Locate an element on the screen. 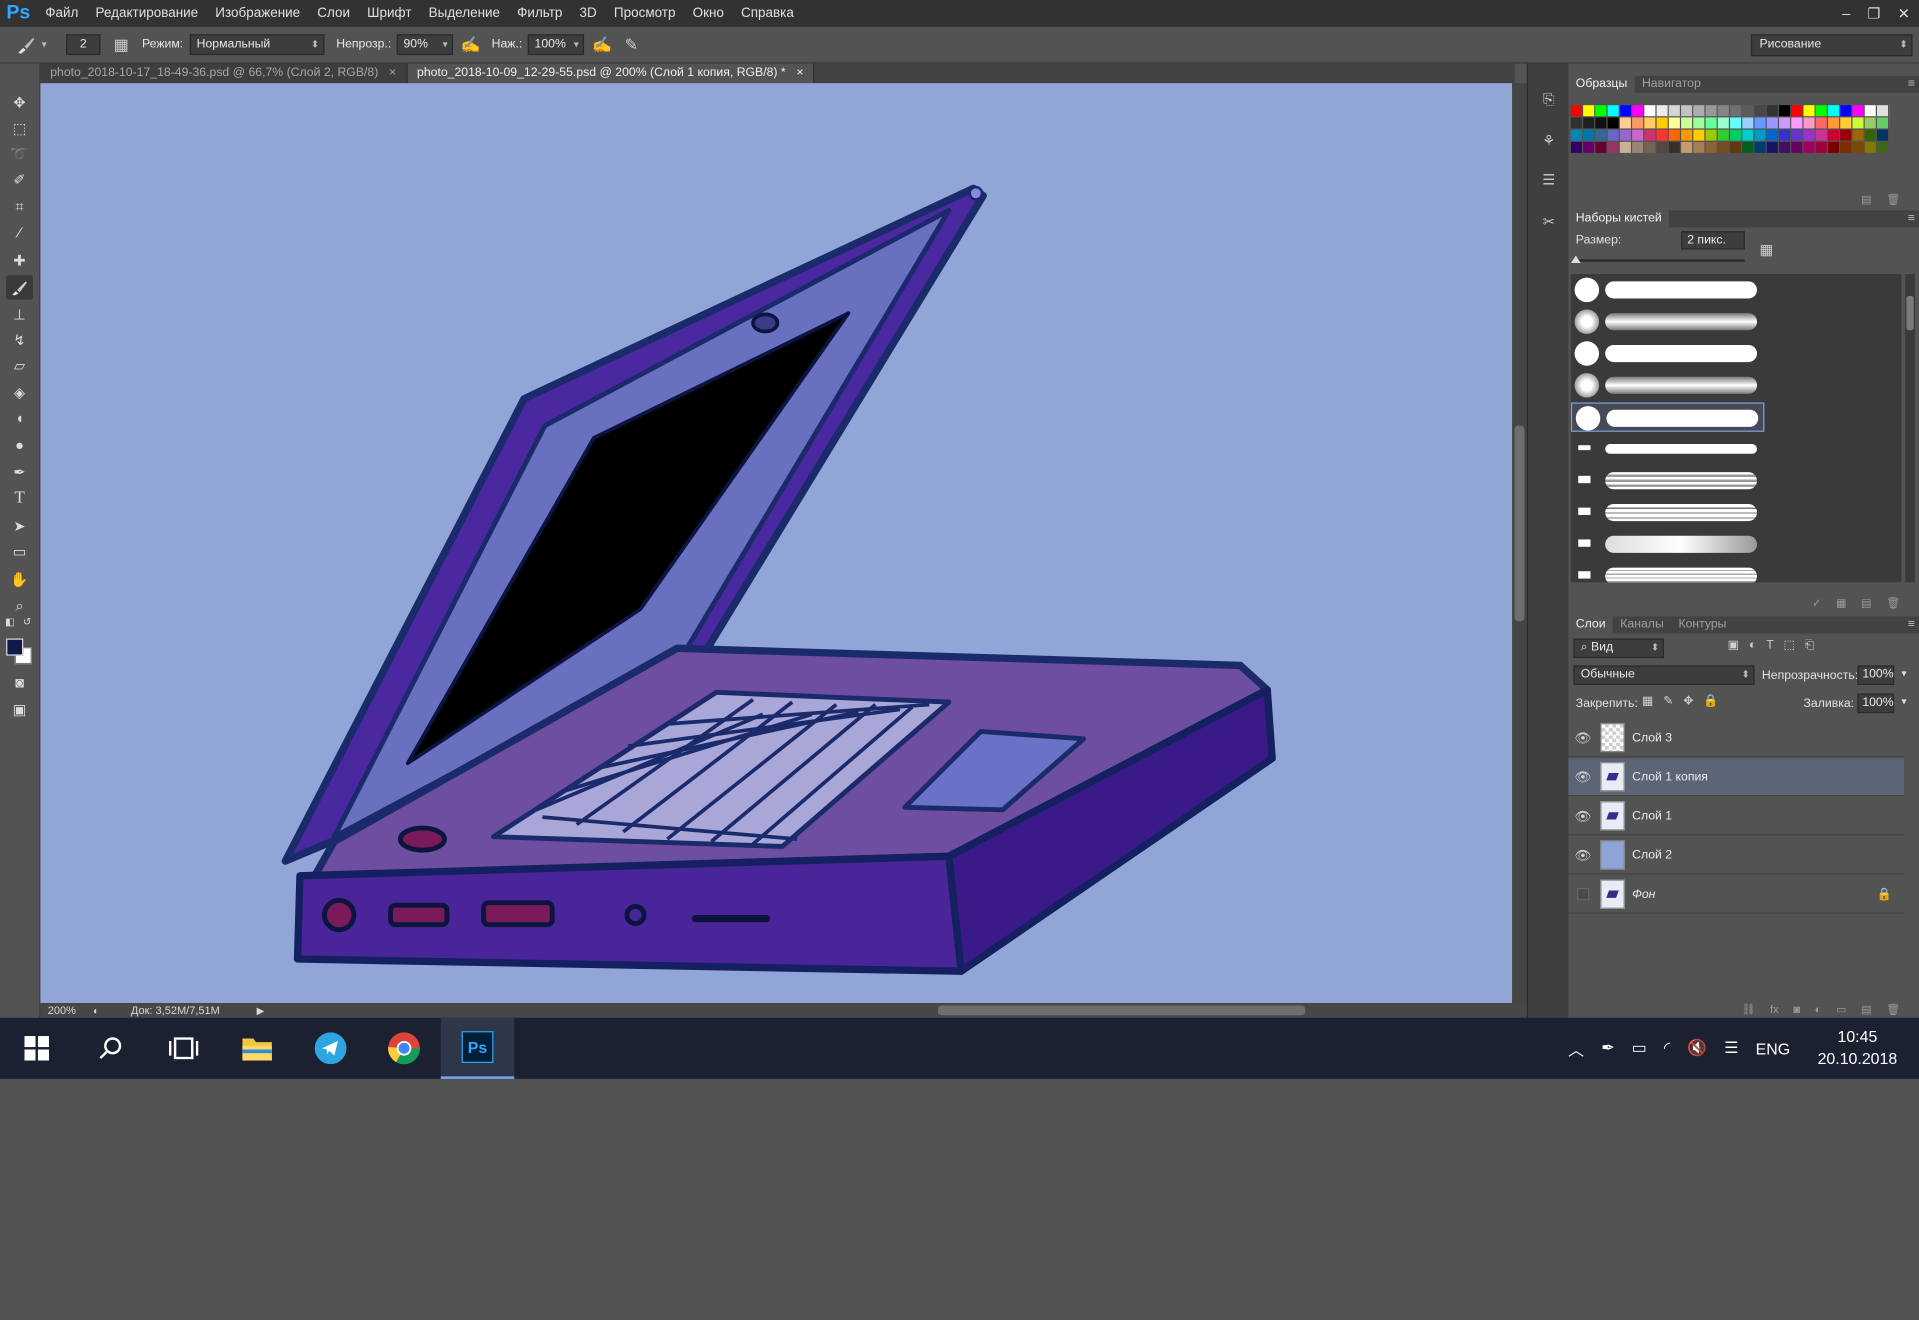 This screenshot has width=1919, height=1320. path-select-tool-icon: ➤ is located at coordinates (19, 526).